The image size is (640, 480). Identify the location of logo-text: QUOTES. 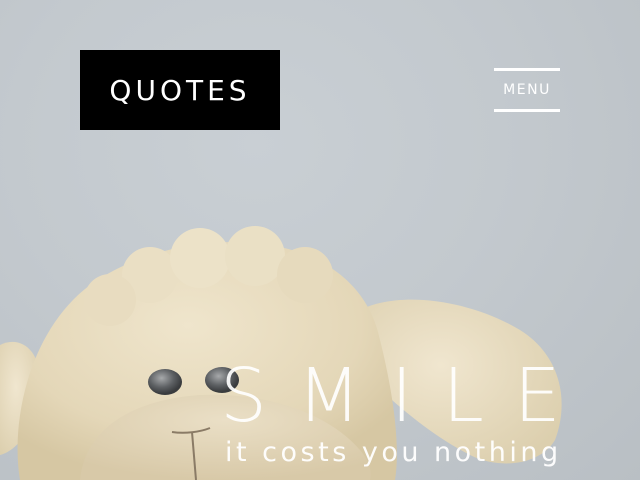
(180, 90).